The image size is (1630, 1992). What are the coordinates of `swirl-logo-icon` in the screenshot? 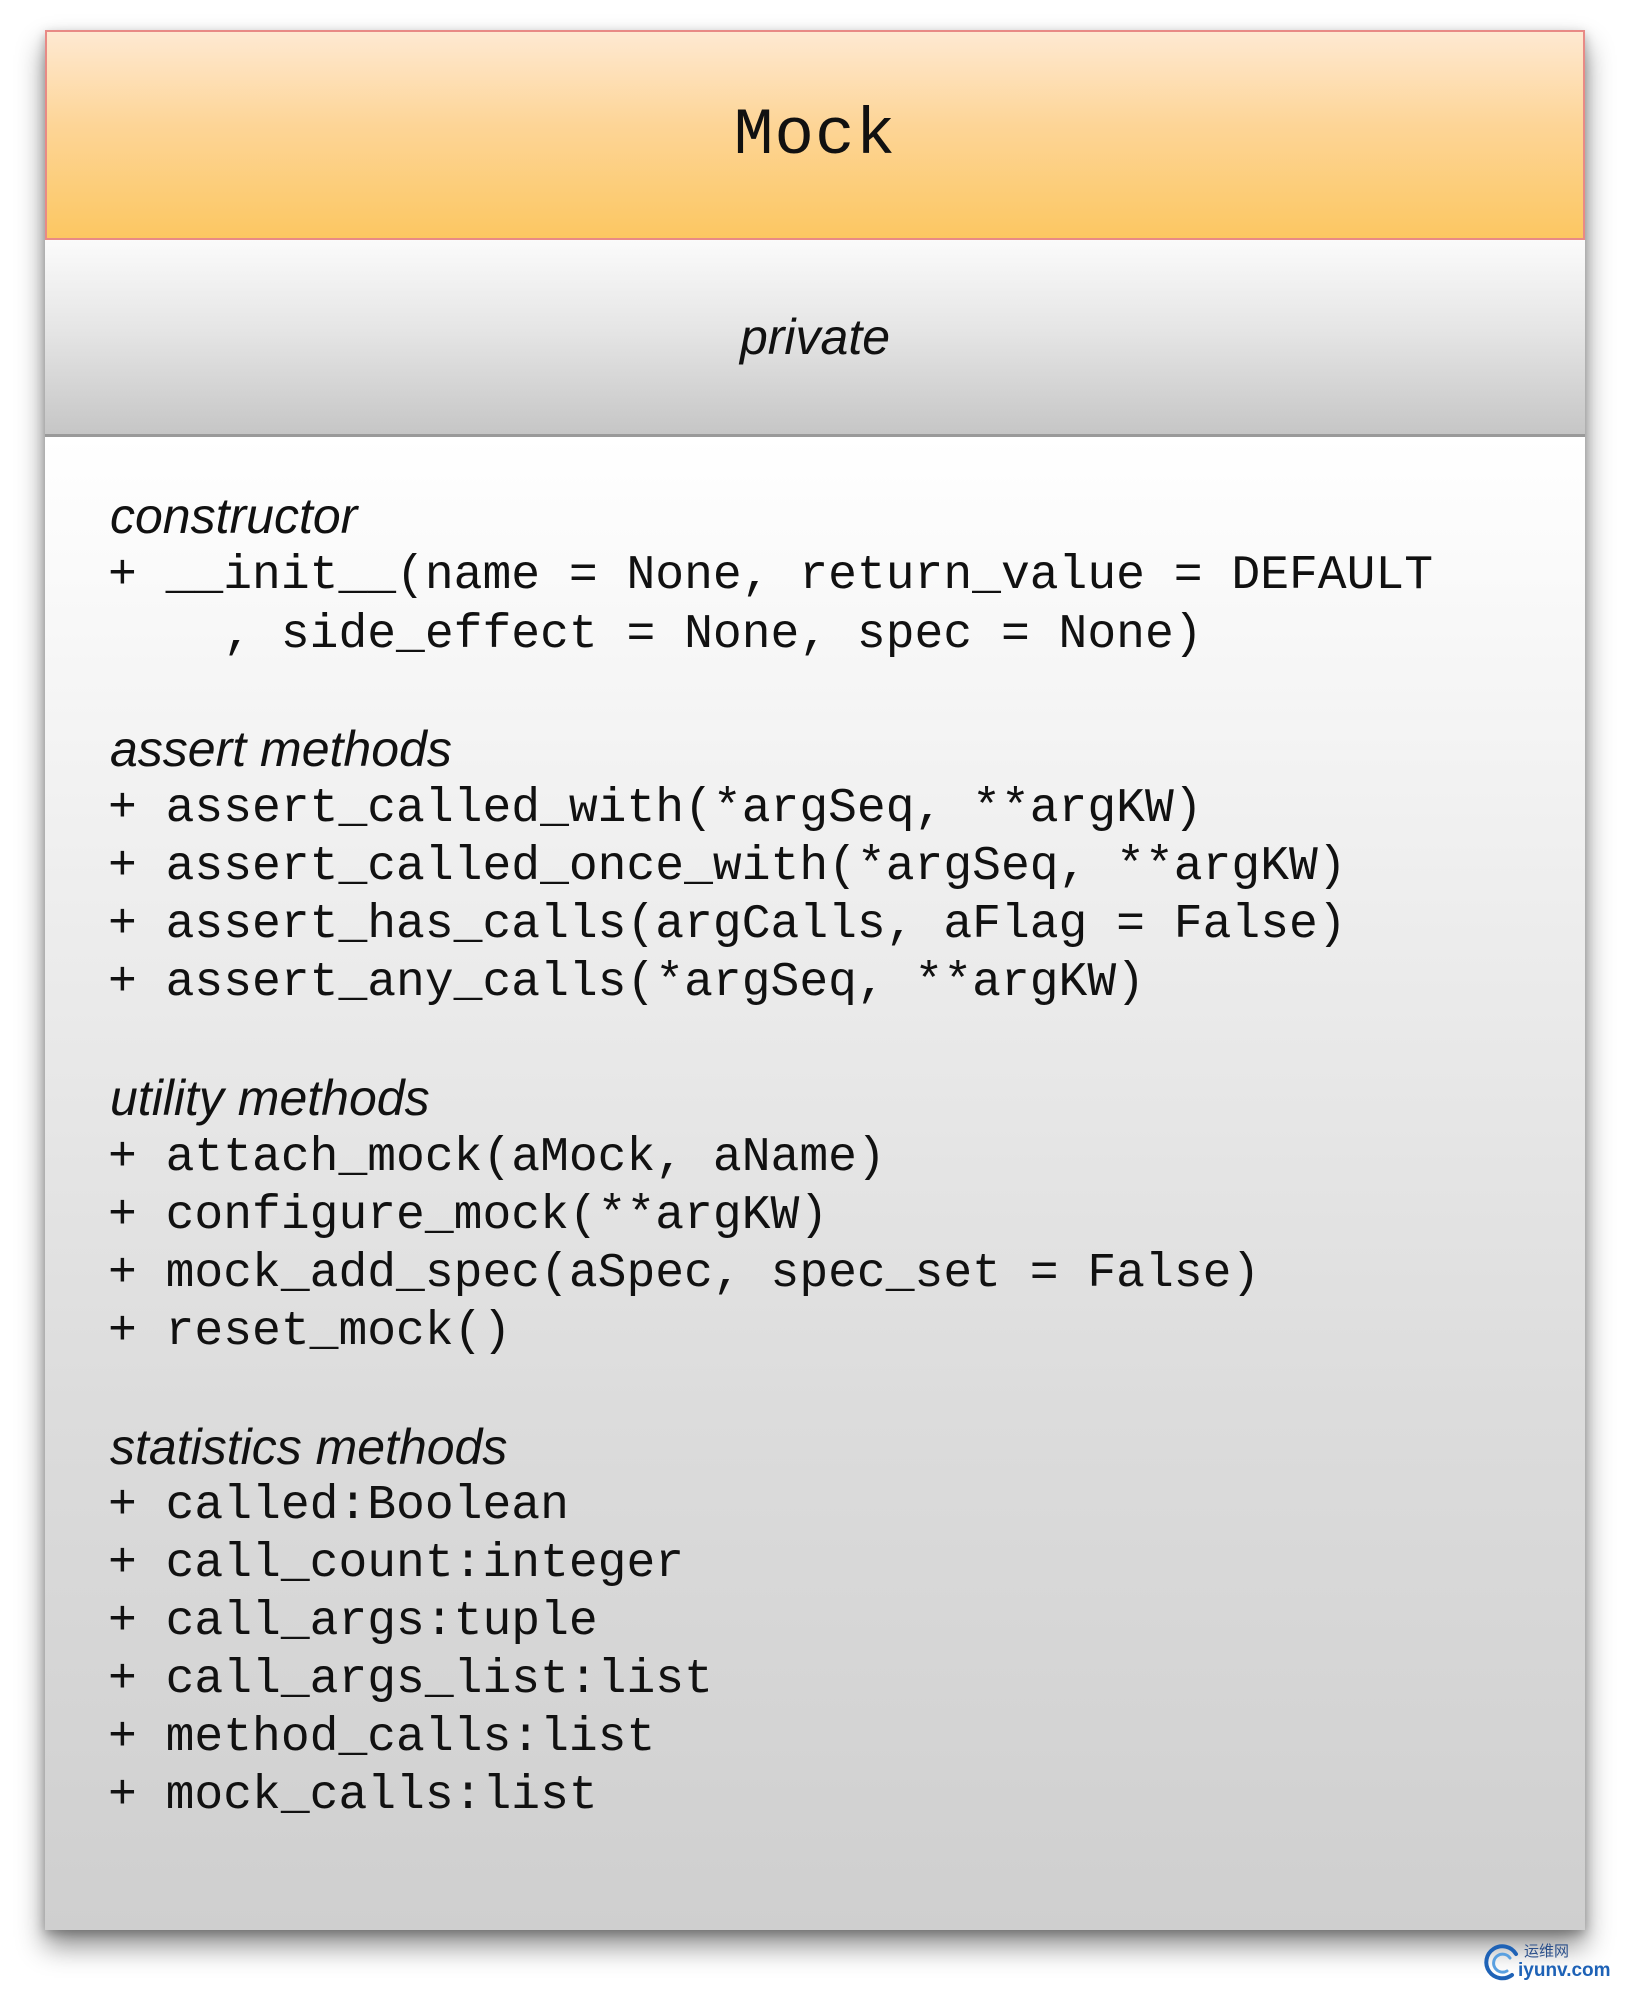 It's located at (1501, 1962).